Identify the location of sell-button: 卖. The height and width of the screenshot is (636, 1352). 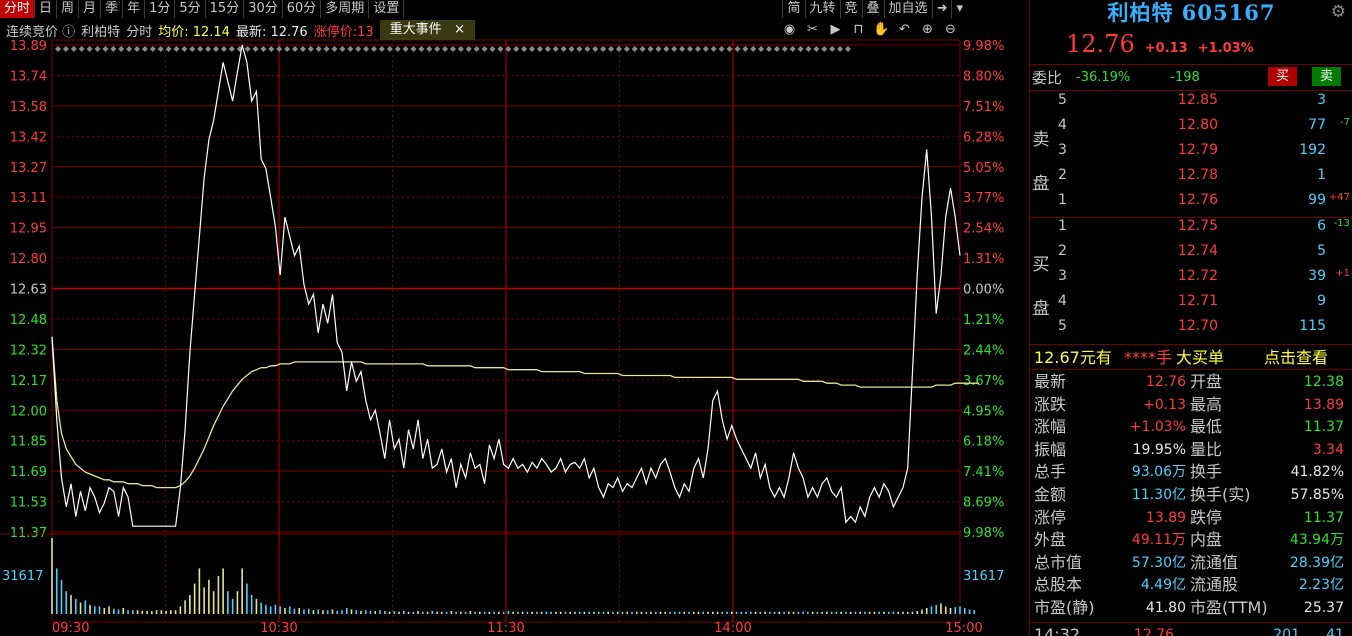
(1326, 76).